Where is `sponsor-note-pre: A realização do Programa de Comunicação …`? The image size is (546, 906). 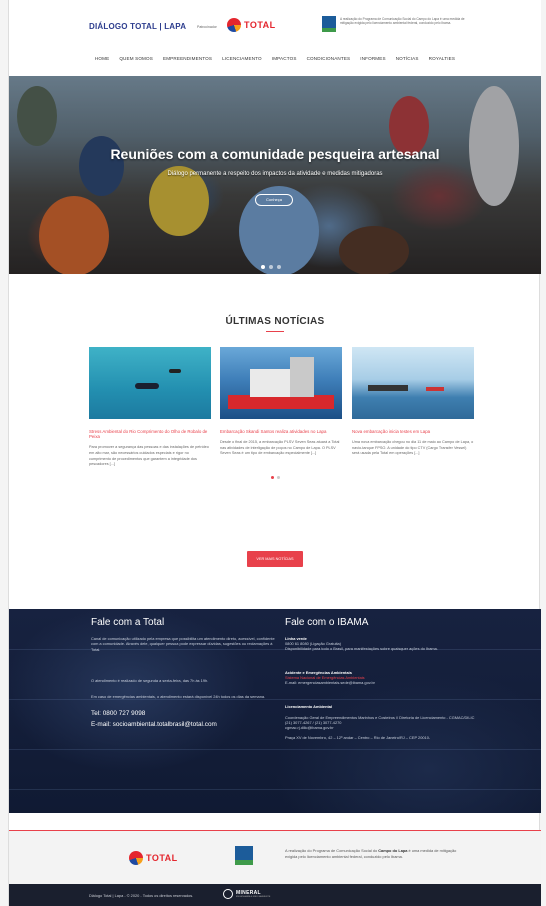
sponsor-note-pre: A realização do Programa de Comunicação … is located at coordinates (332, 850).